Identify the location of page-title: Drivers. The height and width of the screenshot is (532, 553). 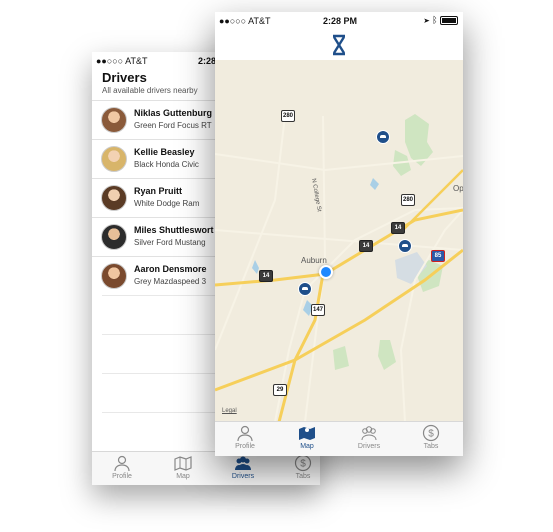
(124, 77).